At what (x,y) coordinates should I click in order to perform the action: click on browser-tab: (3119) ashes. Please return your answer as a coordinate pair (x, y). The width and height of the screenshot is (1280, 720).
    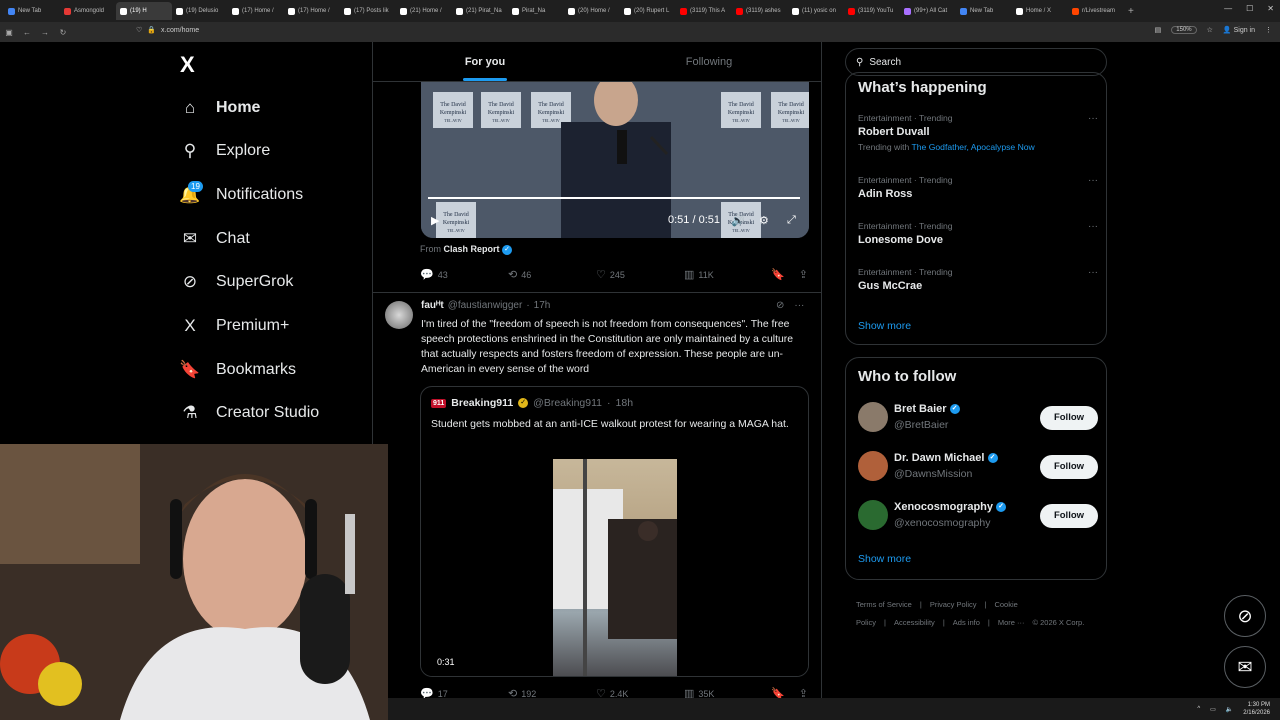
    Looking at the image, I should click on (760, 11).